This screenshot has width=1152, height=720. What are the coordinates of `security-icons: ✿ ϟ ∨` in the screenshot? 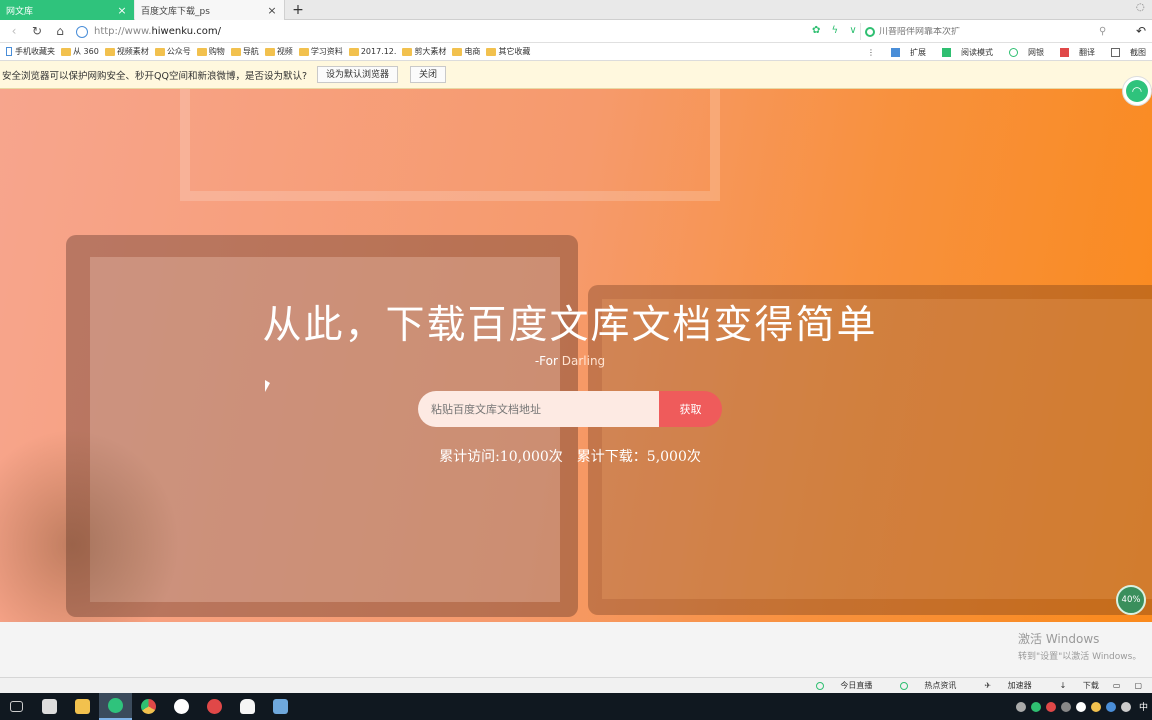 It's located at (836, 30).